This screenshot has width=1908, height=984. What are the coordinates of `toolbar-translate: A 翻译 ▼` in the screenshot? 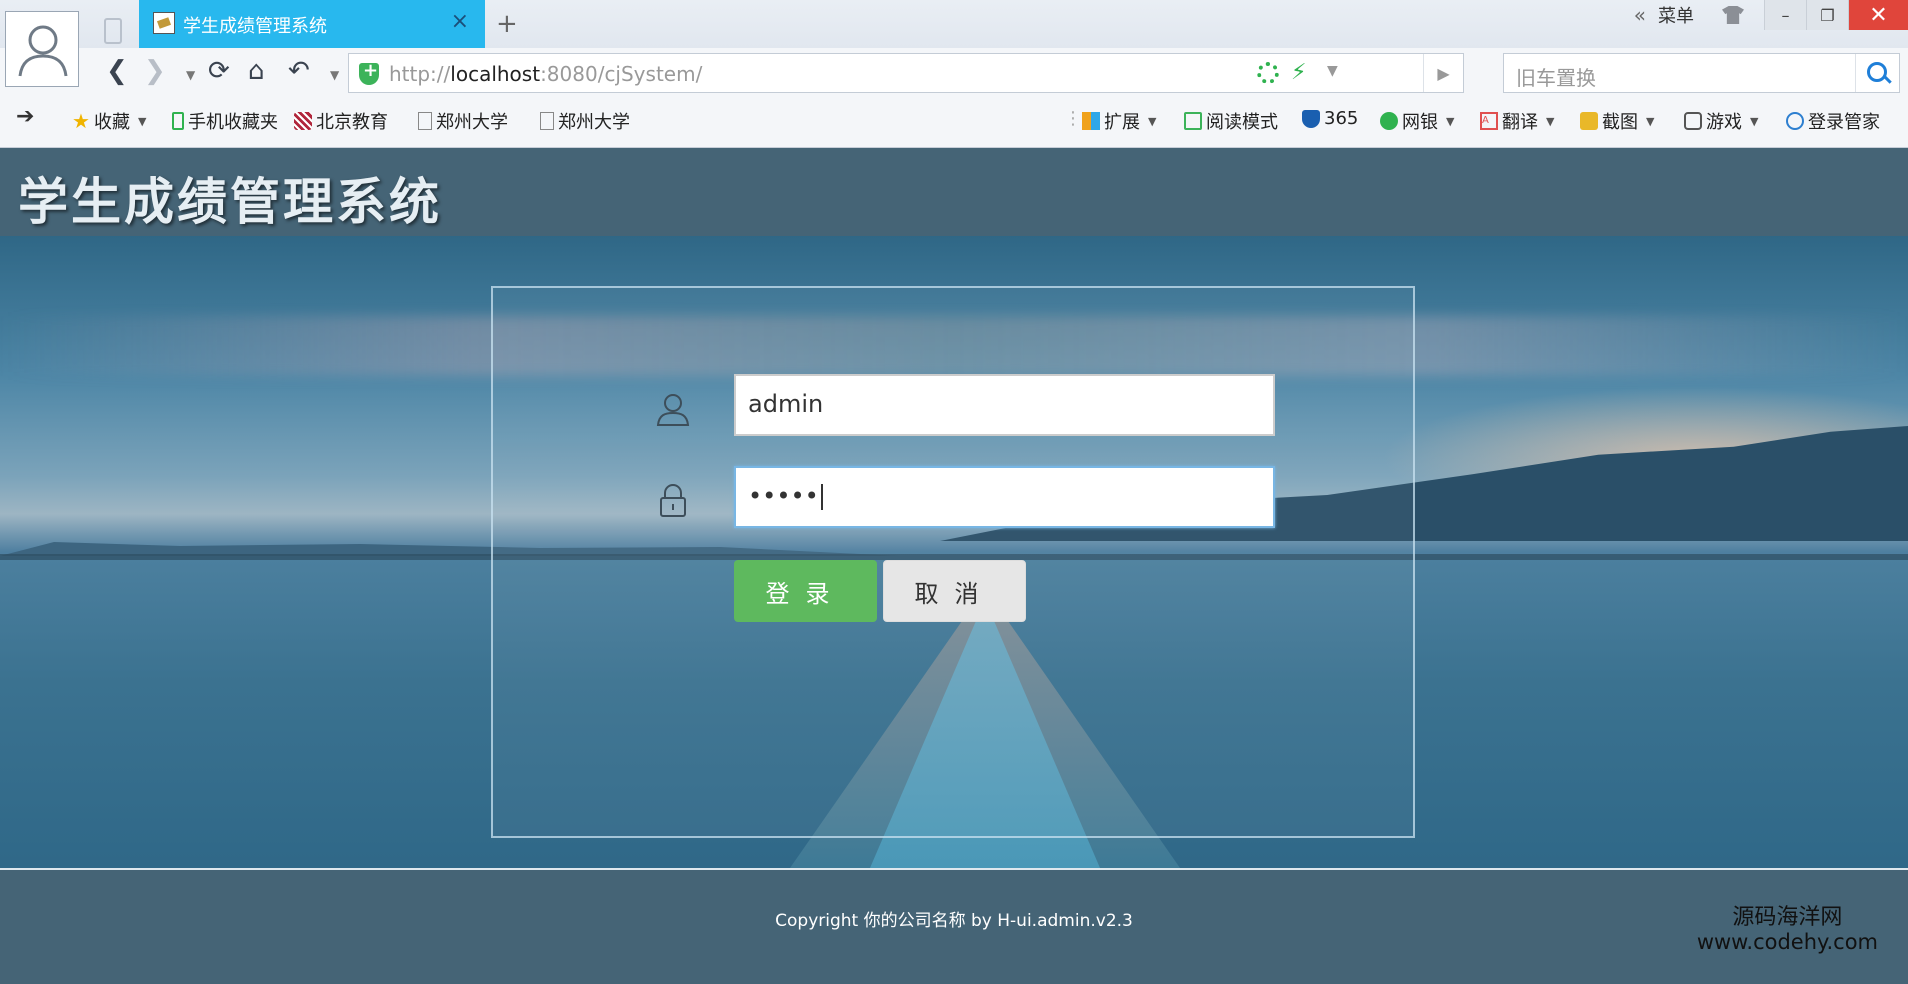 It's located at (1517, 121).